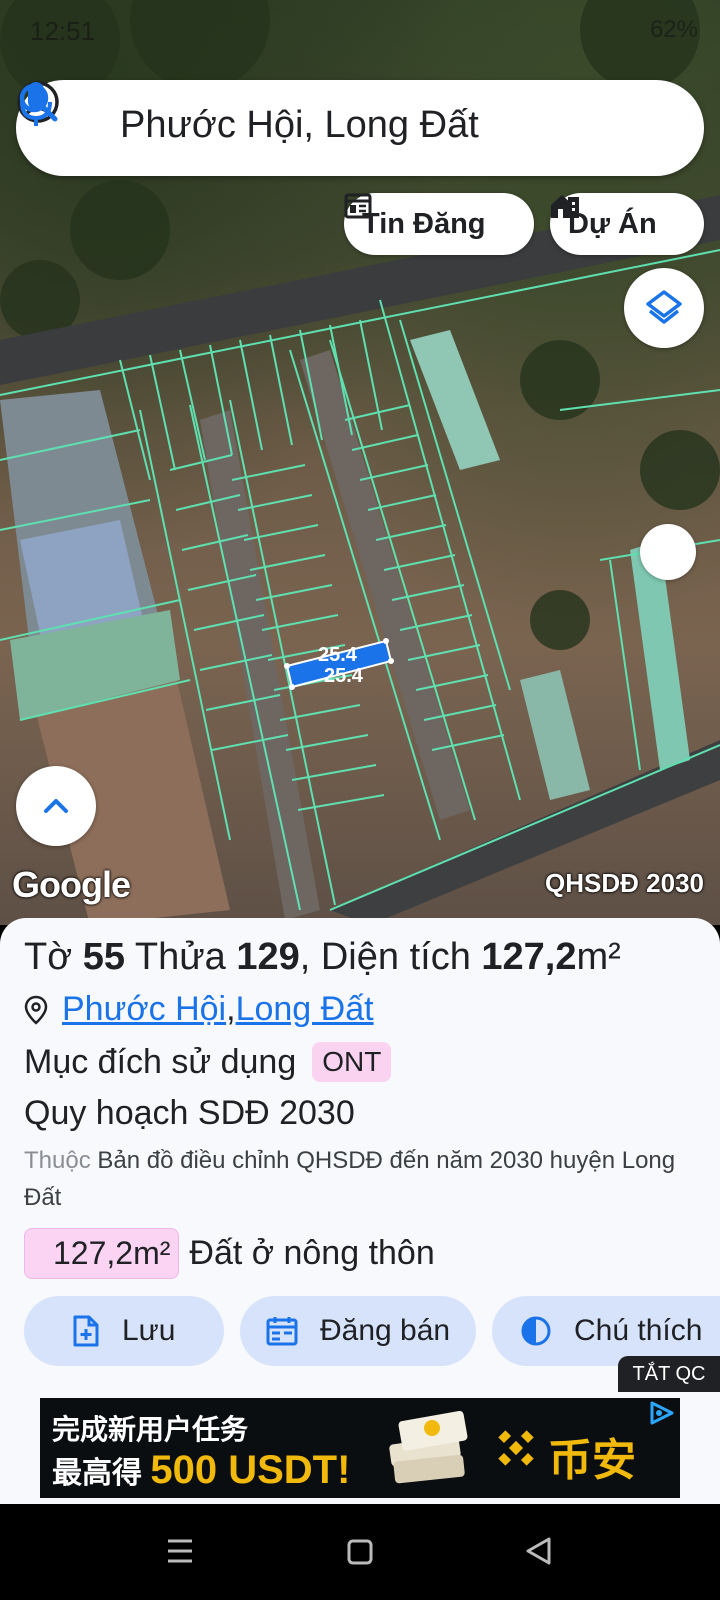  Describe the element at coordinates (661, 1413) in the screenshot. I see `adchoices-icon` at that location.